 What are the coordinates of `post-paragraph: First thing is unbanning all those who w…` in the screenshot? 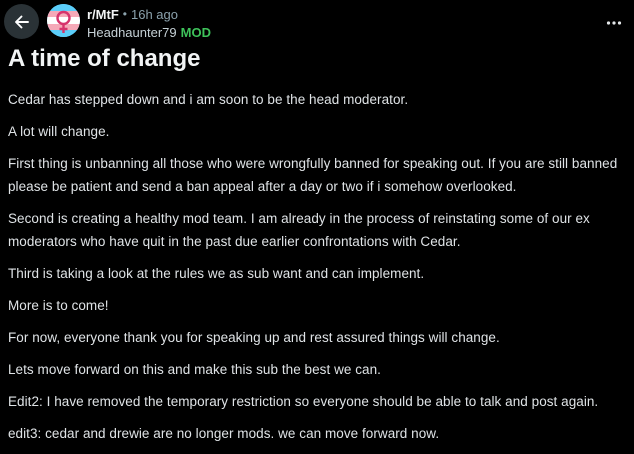 It's located at (313, 175).